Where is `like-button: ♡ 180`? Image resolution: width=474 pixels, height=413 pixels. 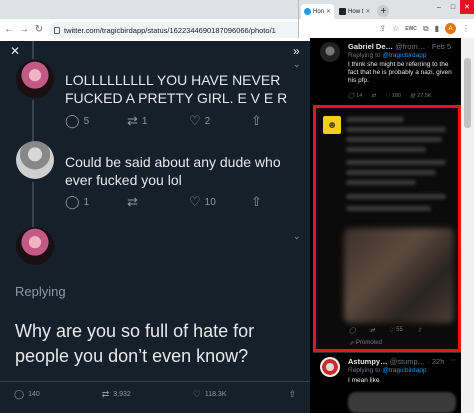 like-button: ♡ 180 is located at coordinates (393, 96).